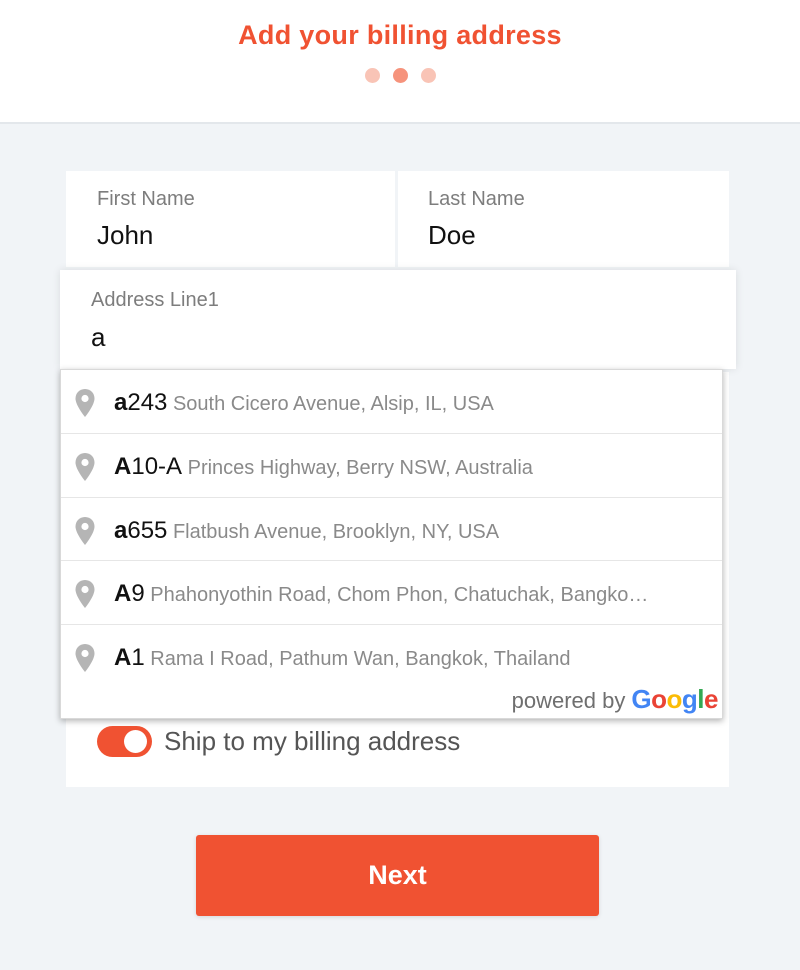 Image resolution: width=800 pixels, height=970 pixels. Describe the element at coordinates (155, 300) in the screenshot. I see `address-line1-label: Address Line1` at that location.